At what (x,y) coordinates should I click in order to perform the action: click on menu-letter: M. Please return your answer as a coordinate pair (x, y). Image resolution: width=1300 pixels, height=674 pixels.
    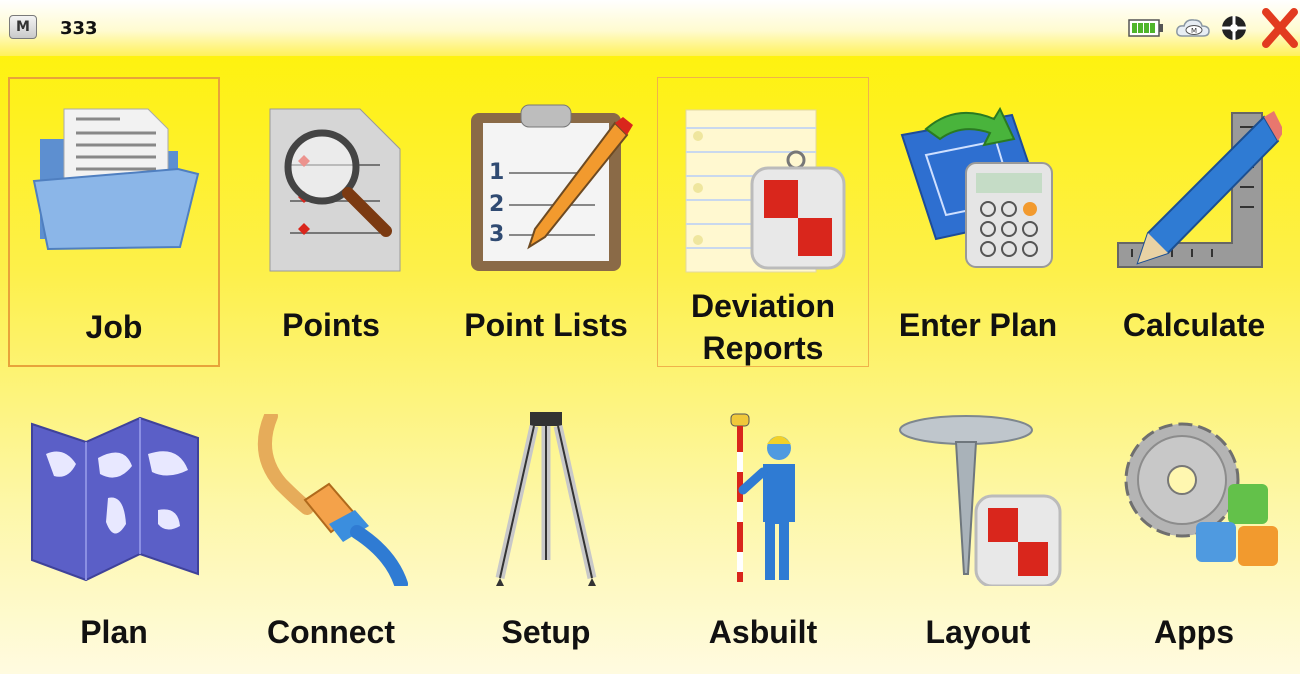
    Looking at the image, I should click on (23, 27).